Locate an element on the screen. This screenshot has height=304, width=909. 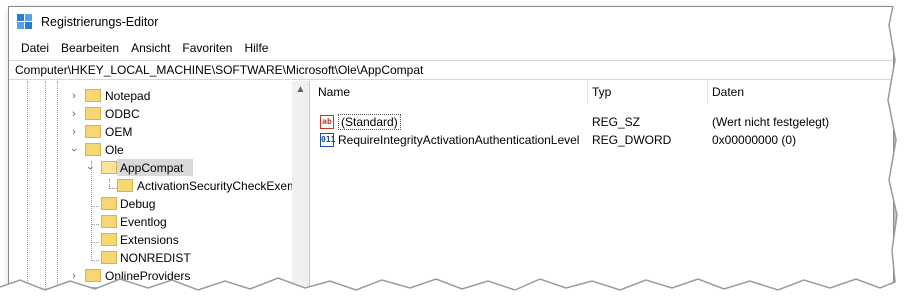
tree-item-label: OEM is located at coordinates (119, 132).